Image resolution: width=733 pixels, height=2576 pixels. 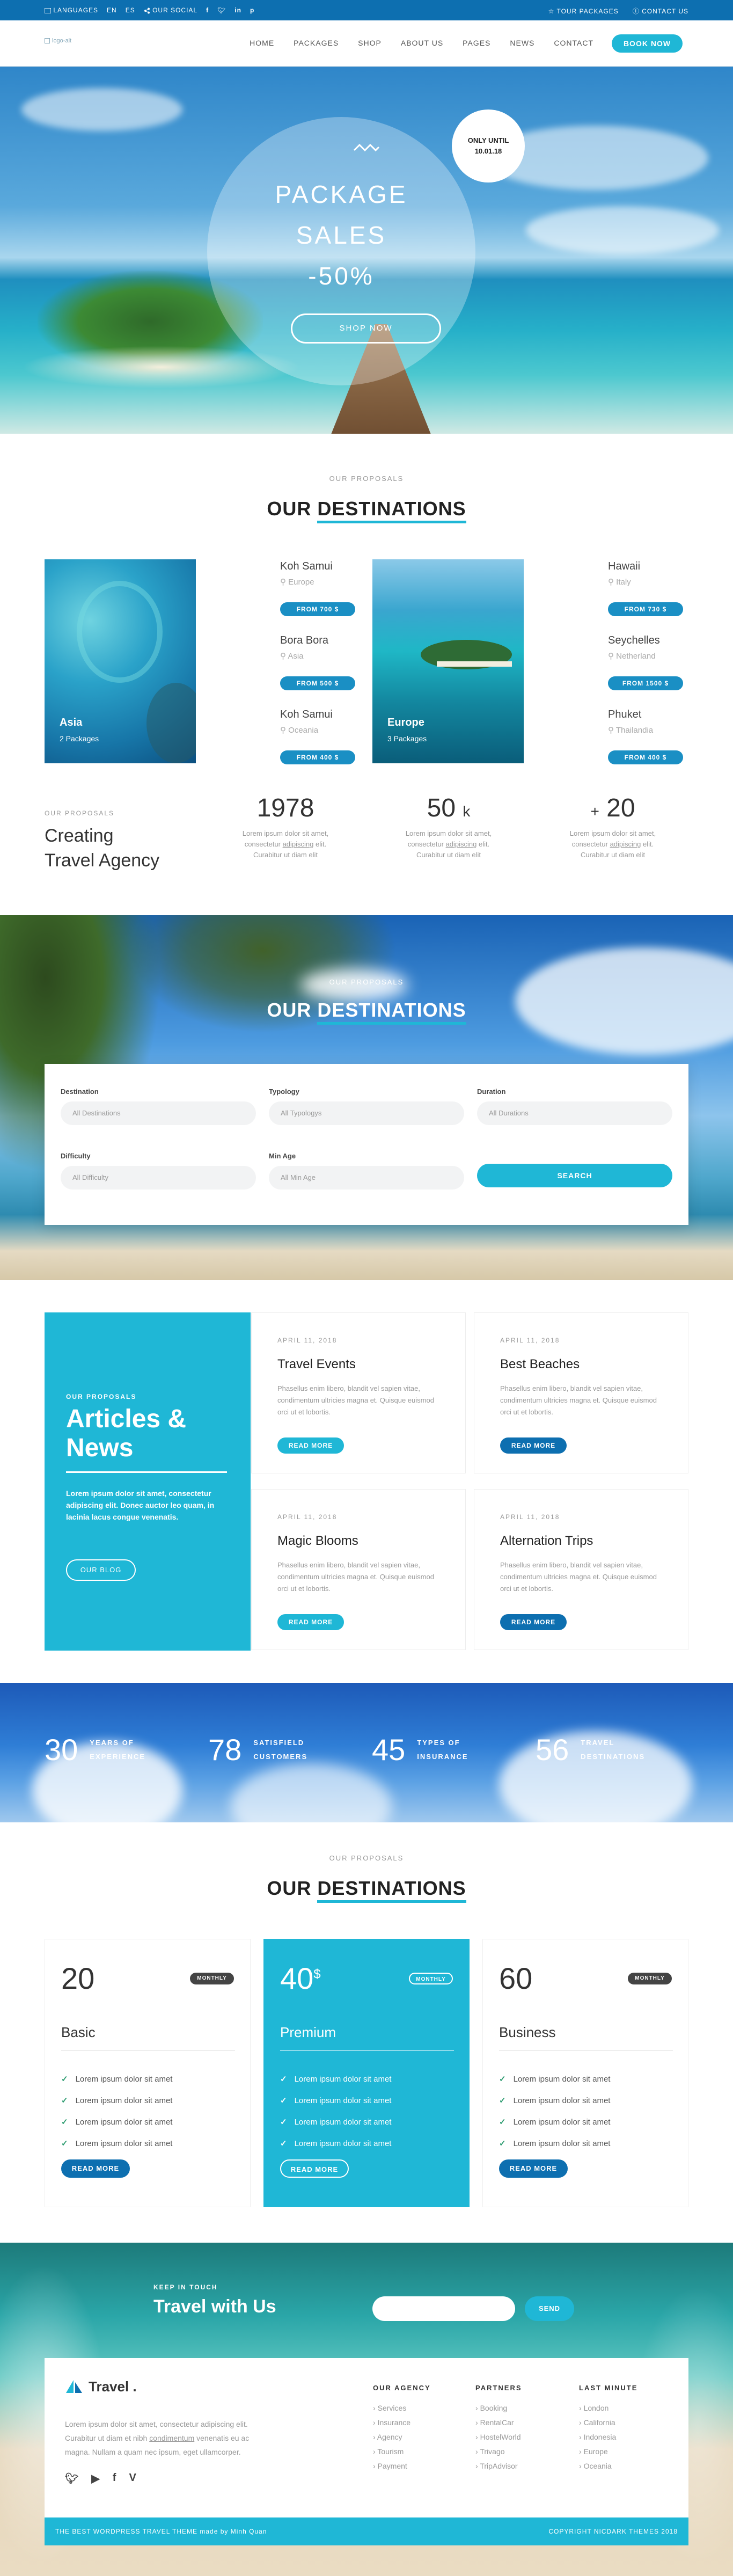 I want to click on article-title: Best Beaches, so click(x=540, y=1365).